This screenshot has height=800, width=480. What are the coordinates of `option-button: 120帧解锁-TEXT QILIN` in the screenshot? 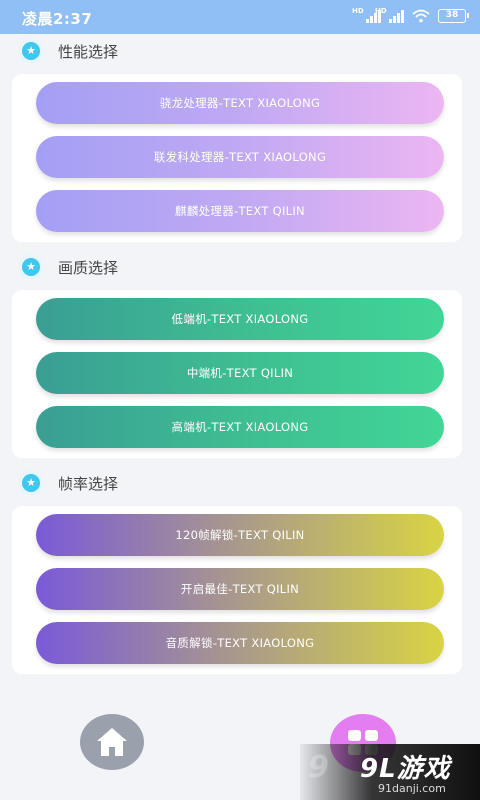 It's located at (240, 535).